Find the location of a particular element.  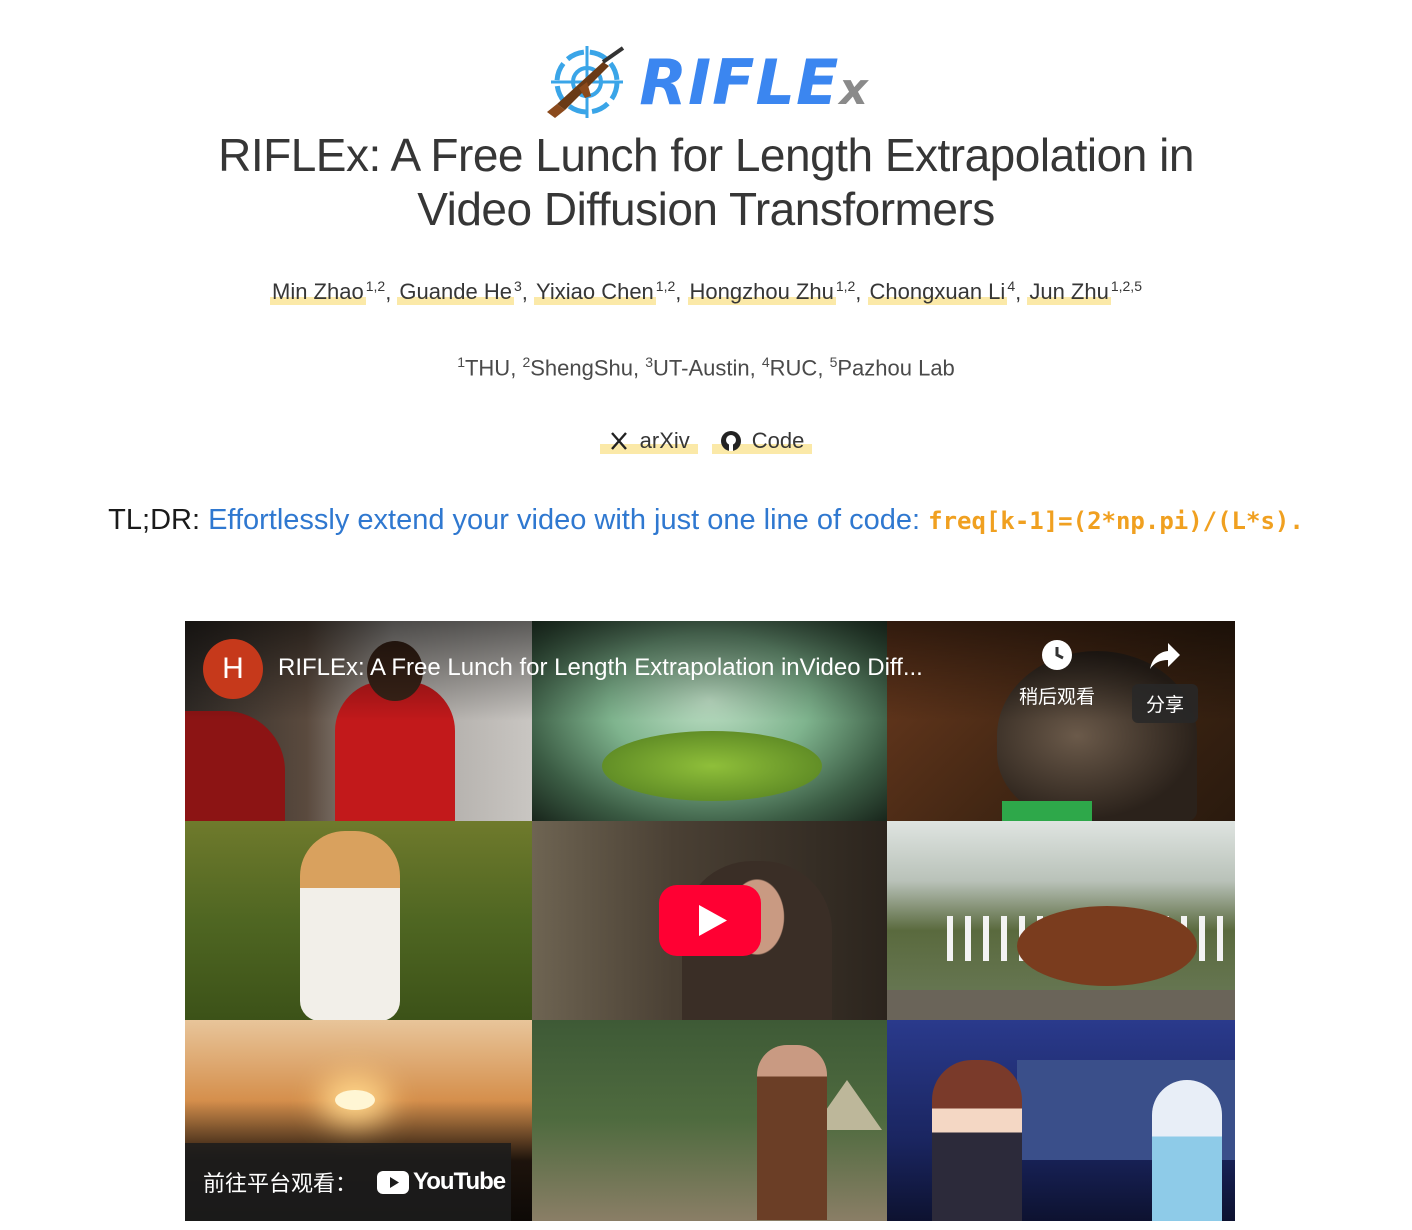

watch-on-label: 前往平台观看： is located at coordinates (280, 1184).